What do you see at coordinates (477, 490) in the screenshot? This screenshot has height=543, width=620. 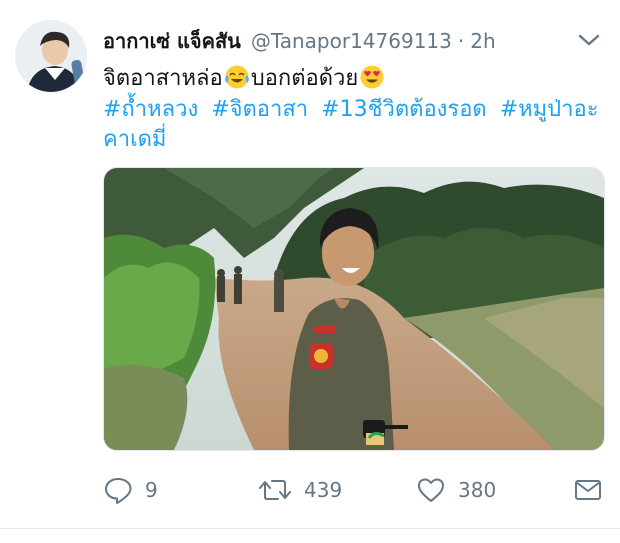 I see `like-count: 380` at bounding box center [477, 490].